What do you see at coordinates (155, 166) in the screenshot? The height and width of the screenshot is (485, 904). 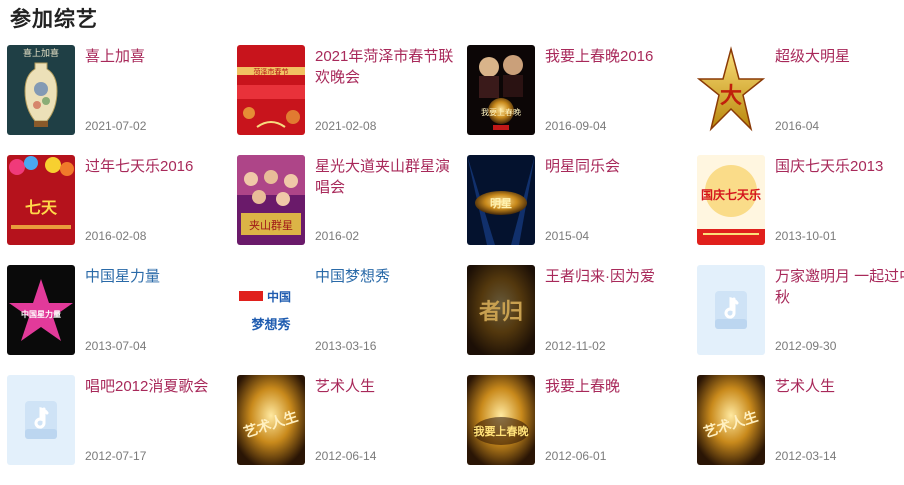 I see `show-name: 过年七天乐2016` at bounding box center [155, 166].